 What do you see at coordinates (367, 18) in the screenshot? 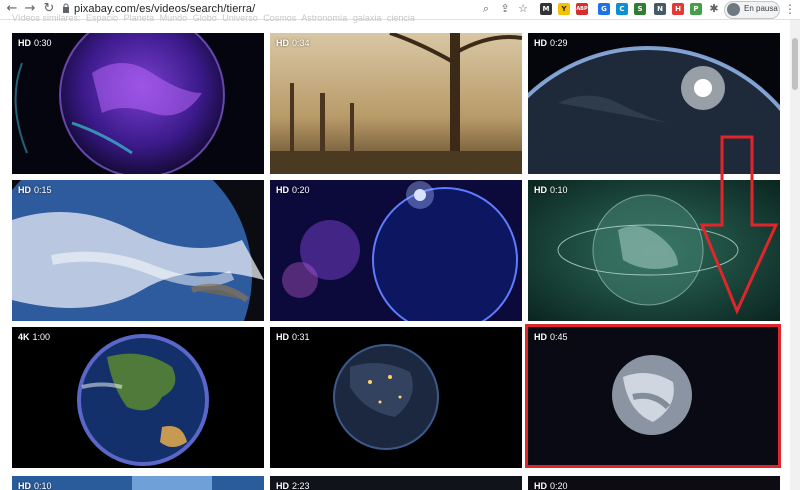
I see `tag-link: galaxia` at bounding box center [367, 18].